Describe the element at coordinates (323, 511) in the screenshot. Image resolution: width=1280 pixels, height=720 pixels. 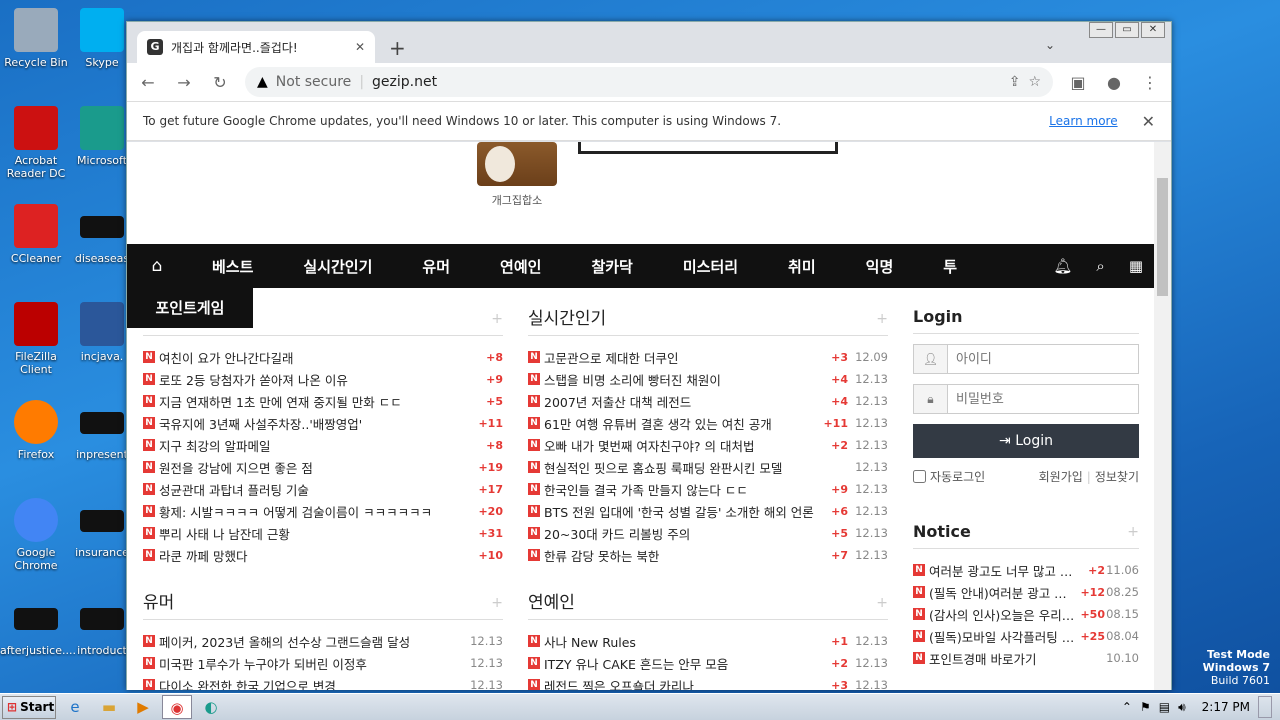
I see `list-item: N 황제: 시발ㅋㅋㅋㅋ 어떻게 검술이름이 ㅋㅋㅋㅋㅋㅋ +20` at that location.